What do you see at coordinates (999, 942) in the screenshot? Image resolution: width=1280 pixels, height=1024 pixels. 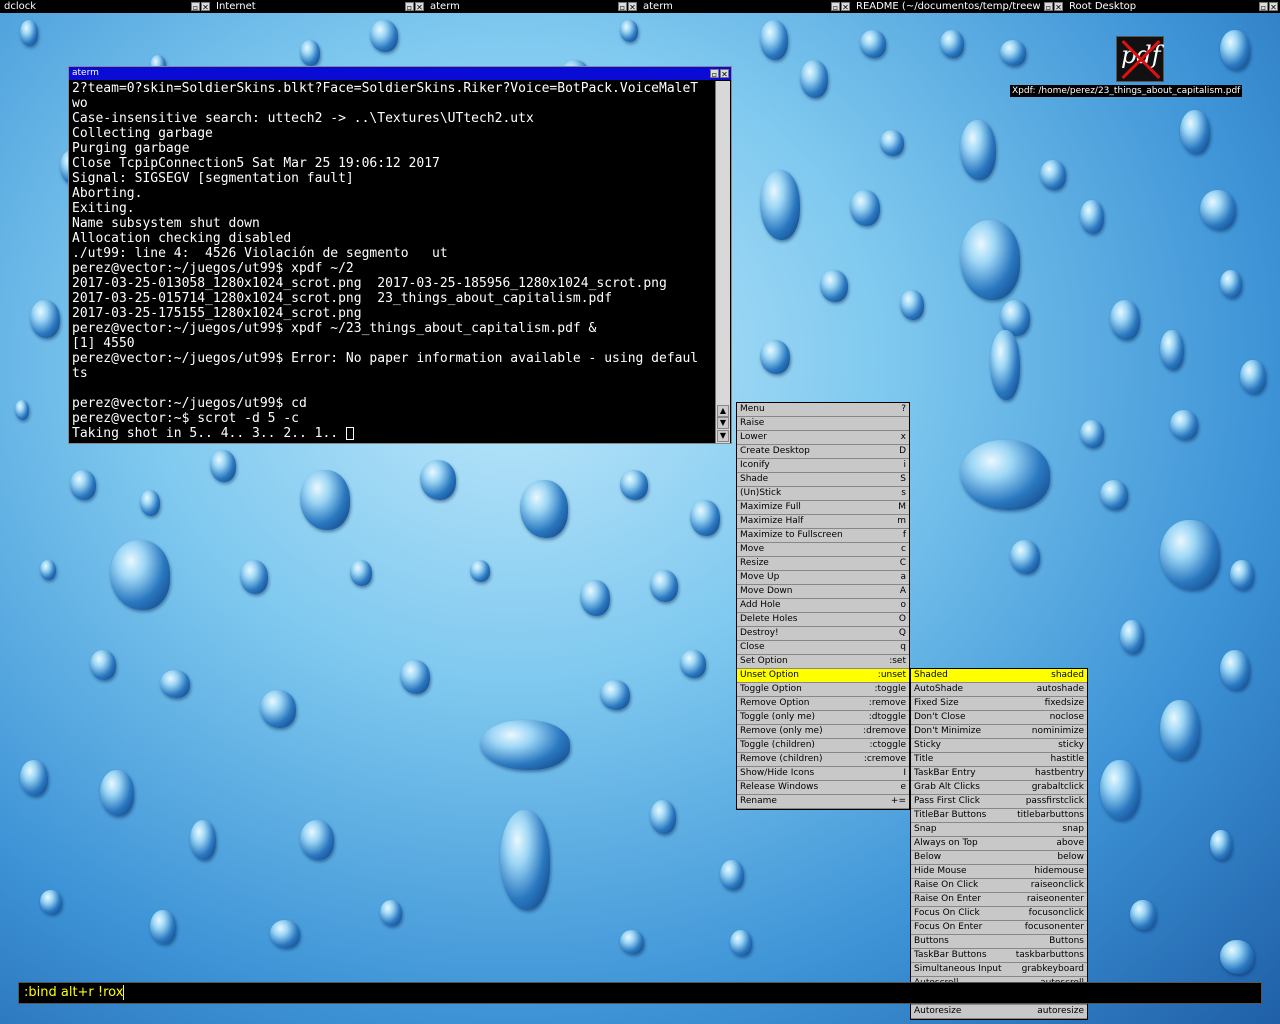 I see `menu-item: Buttons Buttons` at bounding box center [999, 942].